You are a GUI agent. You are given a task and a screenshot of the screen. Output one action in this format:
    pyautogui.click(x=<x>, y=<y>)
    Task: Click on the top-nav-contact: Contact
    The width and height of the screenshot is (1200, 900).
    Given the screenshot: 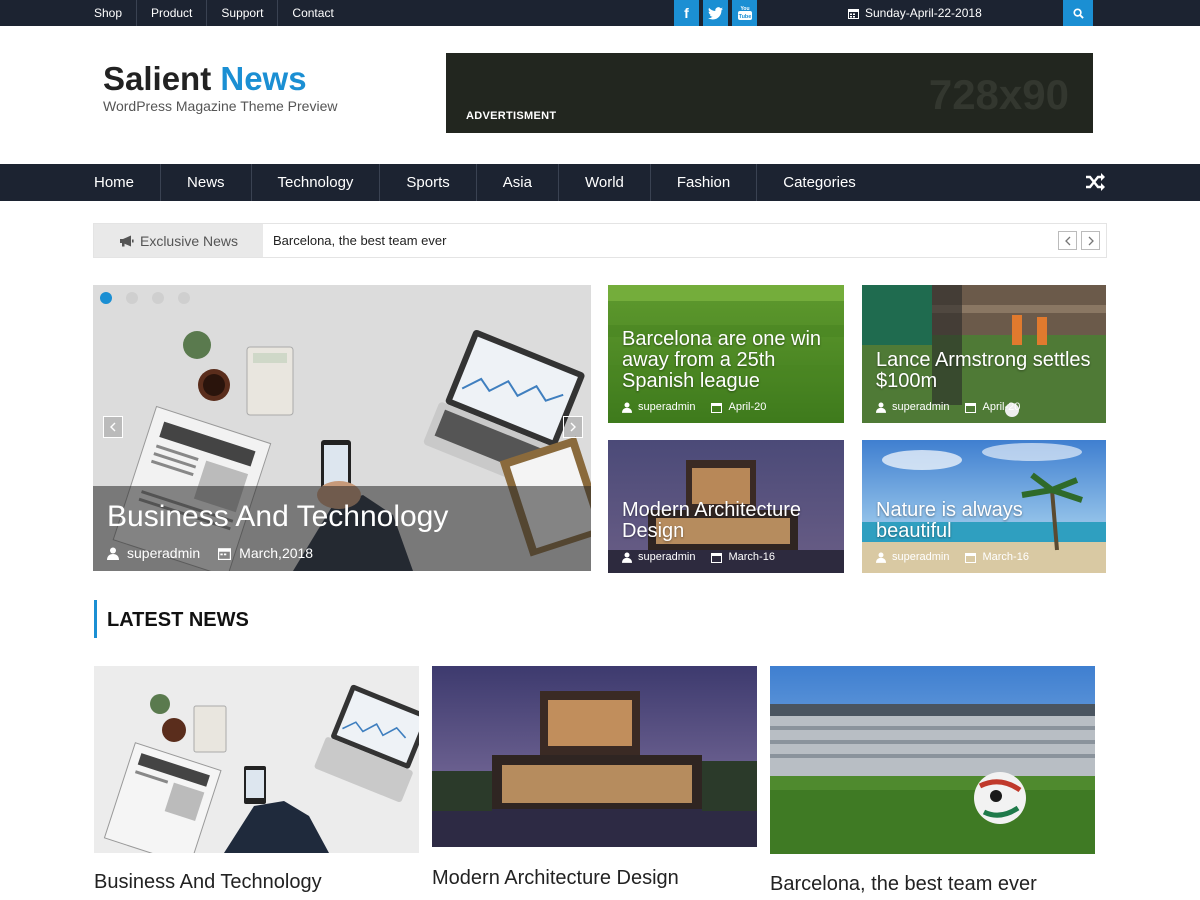 What is the action you would take?
    pyautogui.click(x=312, y=13)
    